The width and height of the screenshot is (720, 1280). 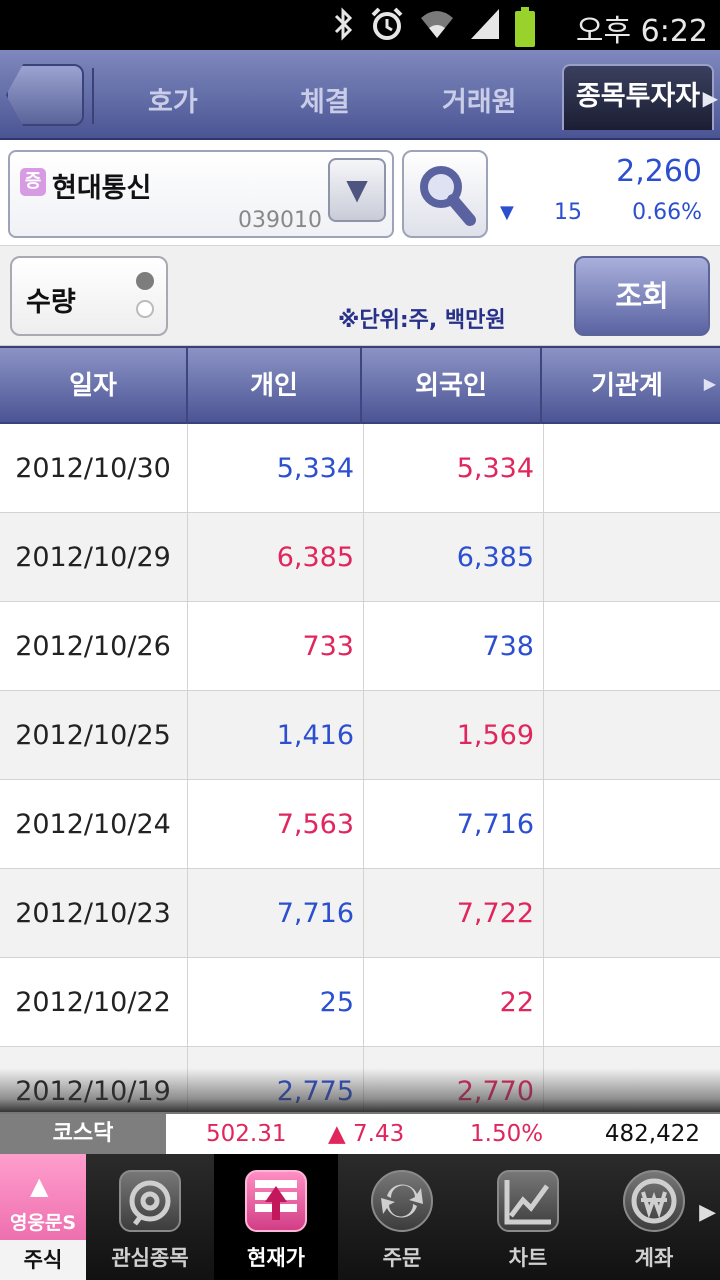 I want to click on cell-individual: 733, so click(x=328, y=646).